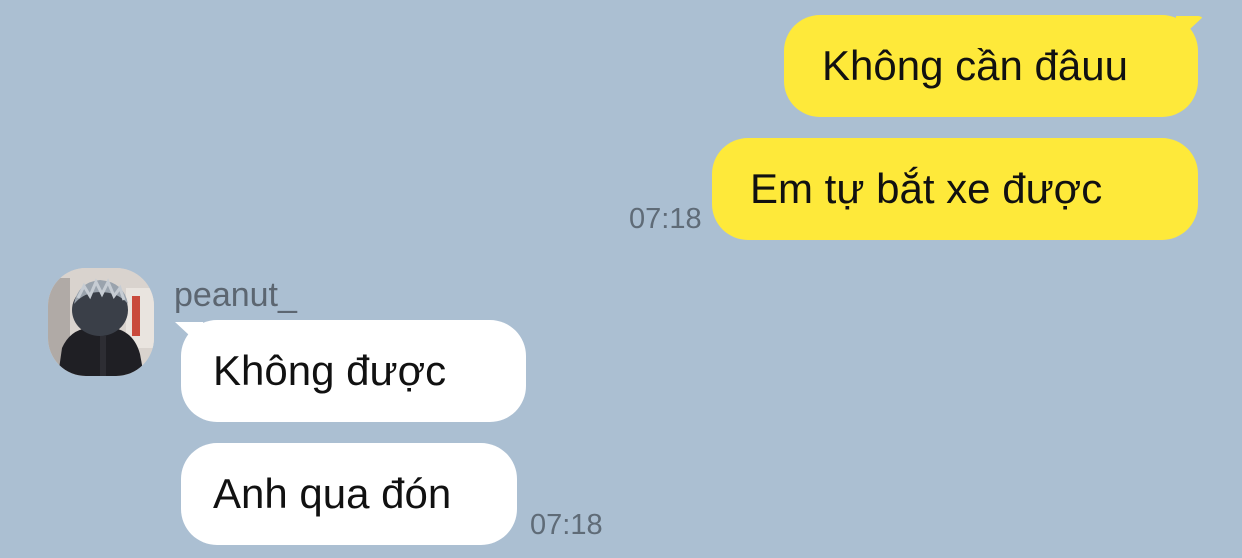 The height and width of the screenshot is (558, 1242). I want to click on avatar, so click(101, 322).